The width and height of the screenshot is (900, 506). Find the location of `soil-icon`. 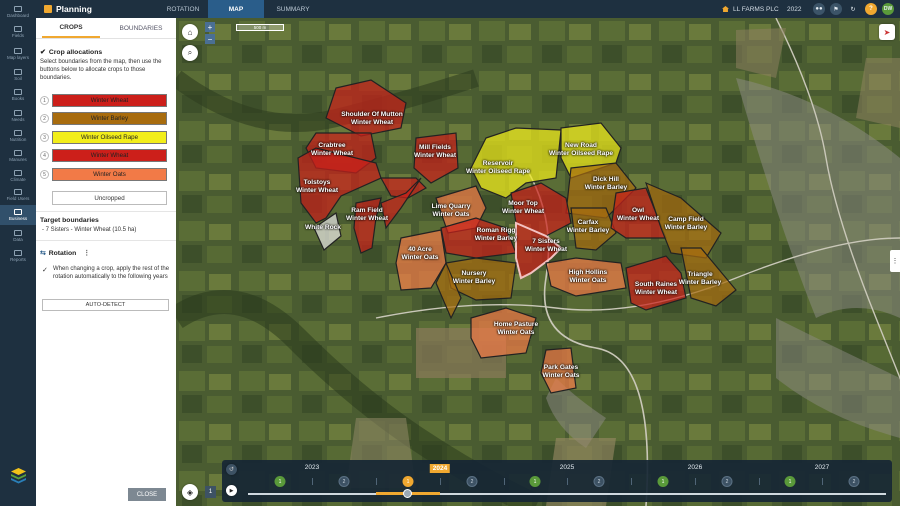

soil-icon is located at coordinates (18, 72).